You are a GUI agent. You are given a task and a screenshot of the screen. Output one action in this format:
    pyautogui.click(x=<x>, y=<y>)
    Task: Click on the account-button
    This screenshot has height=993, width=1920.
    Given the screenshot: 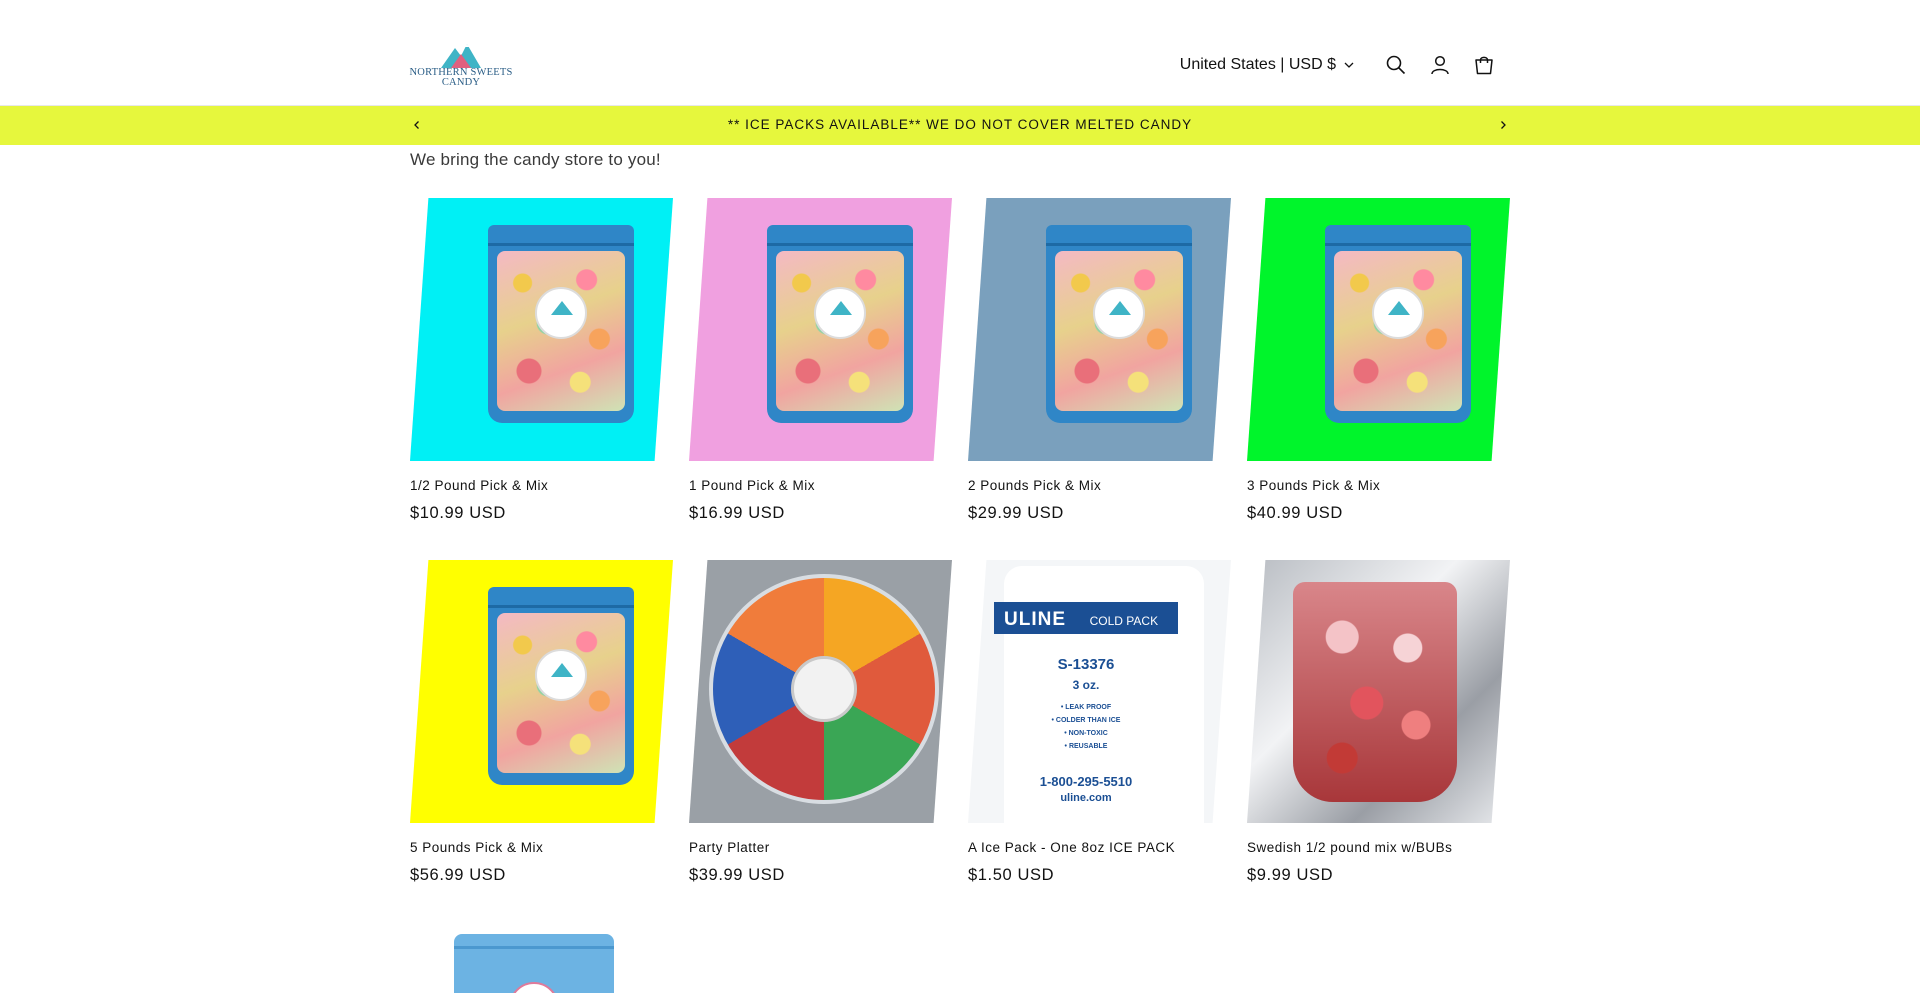 What is the action you would take?
    pyautogui.click(x=1440, y=65)
    